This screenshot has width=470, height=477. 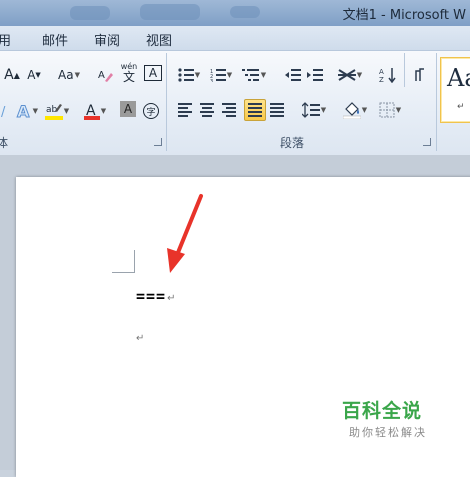 I want to click on phonetic-guide-button: wén 文, so click(x=129, y=73).